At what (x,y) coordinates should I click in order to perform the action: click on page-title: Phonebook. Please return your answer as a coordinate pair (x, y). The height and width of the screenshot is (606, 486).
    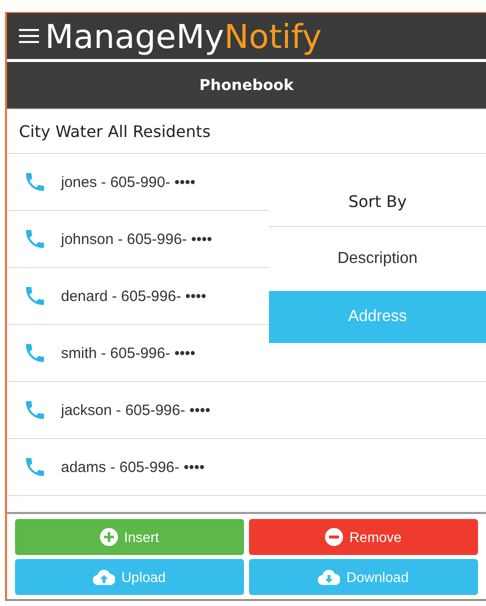
    Looking at the image, I should click on (246, 85).